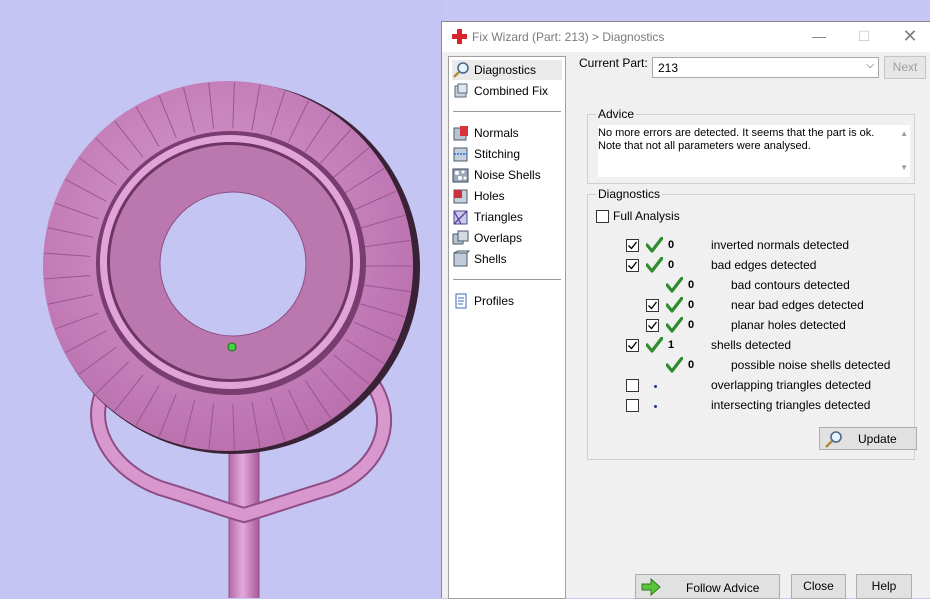  What do you see at coordinates (461, 258) in the screenshot?
I see `shells-icon` at bounding box center [461, 258].